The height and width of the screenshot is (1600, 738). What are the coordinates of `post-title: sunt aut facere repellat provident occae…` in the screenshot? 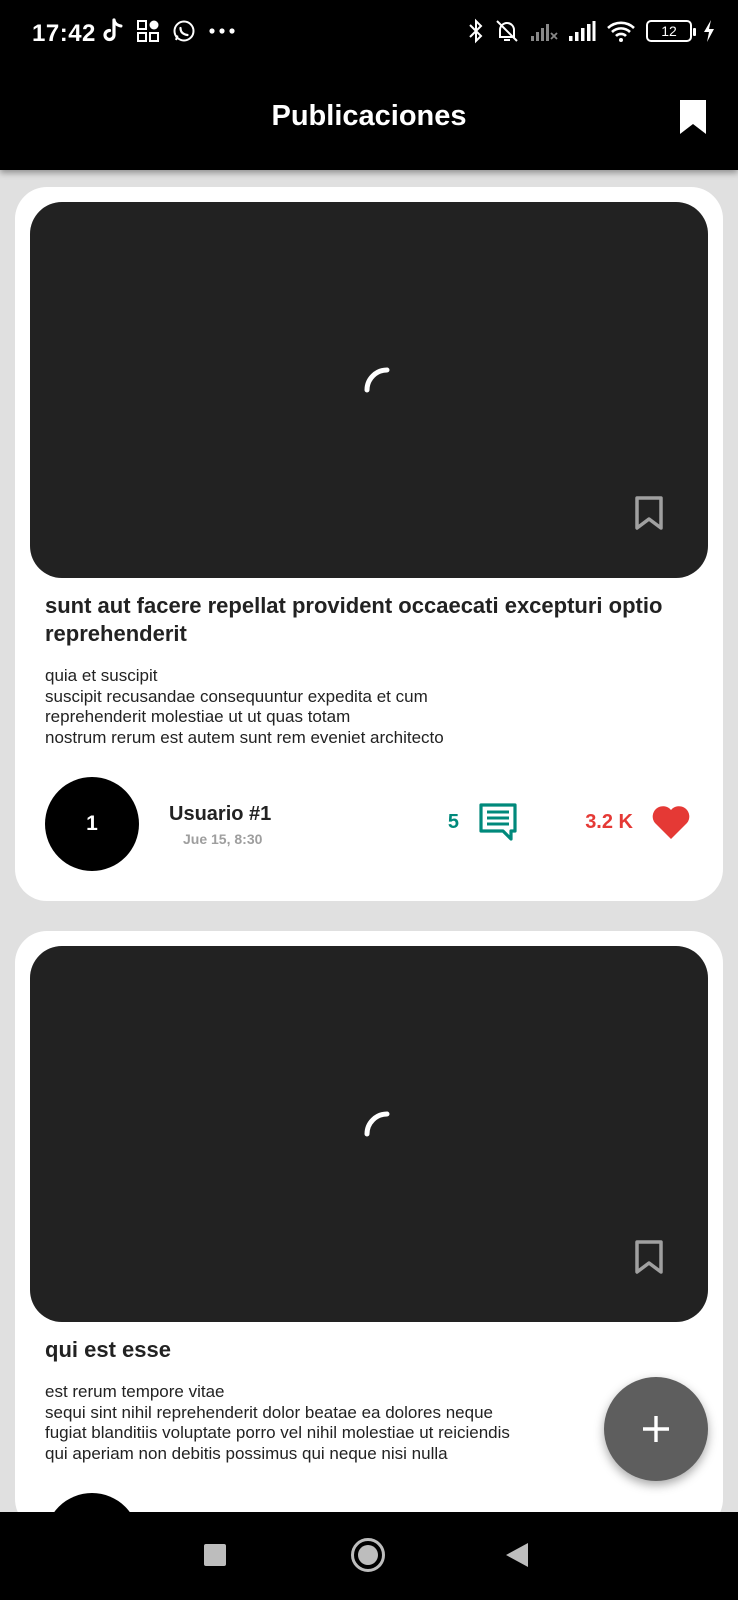 It's located at (354, 619).